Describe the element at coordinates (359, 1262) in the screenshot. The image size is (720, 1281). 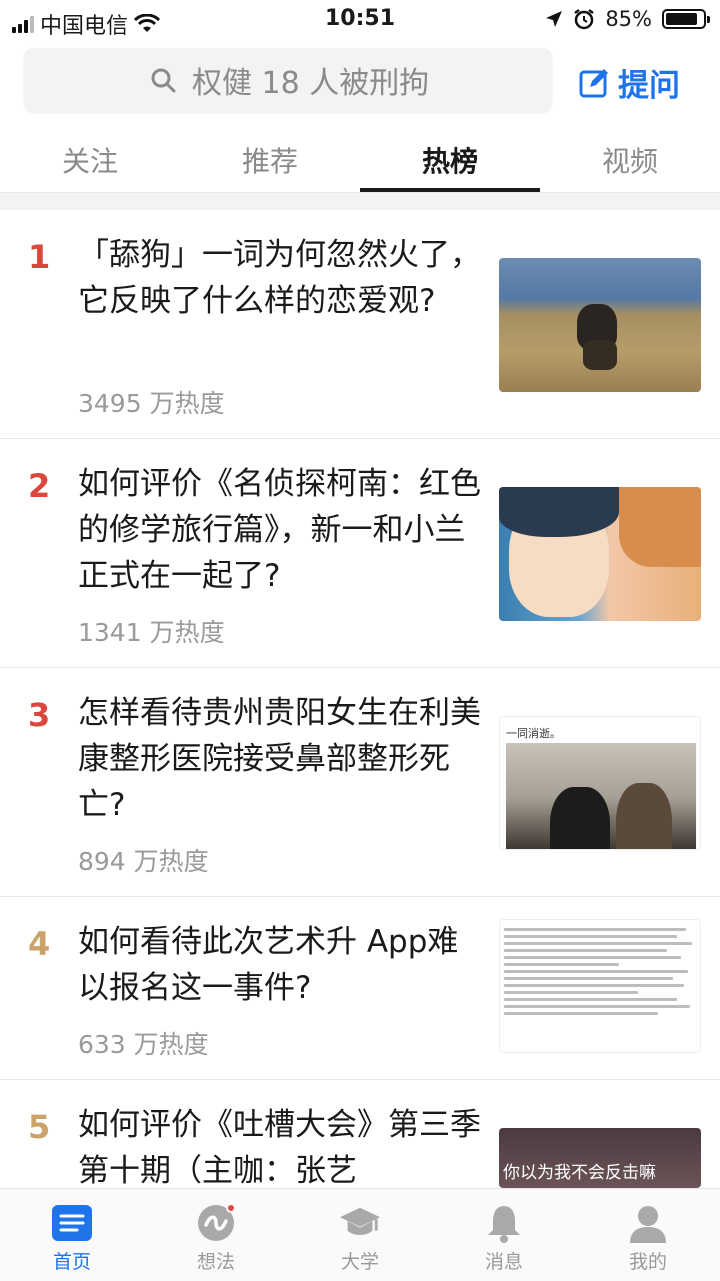
I see `nav-university-label: 大学` at that location.